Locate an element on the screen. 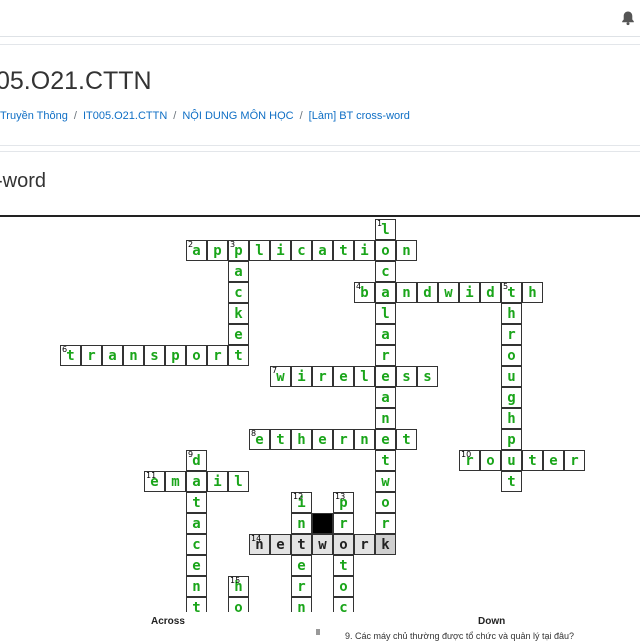 The height and width of the screenshot is (641, 640). crossword-cell: 2a is located at coordinates (196, 250).